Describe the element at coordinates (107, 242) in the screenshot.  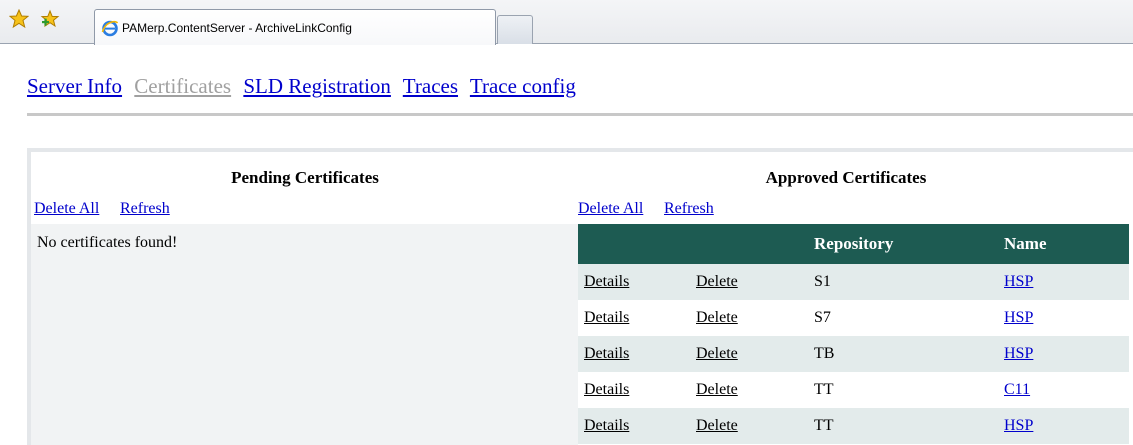
I see `empty-message: No certificates found!` at that location.